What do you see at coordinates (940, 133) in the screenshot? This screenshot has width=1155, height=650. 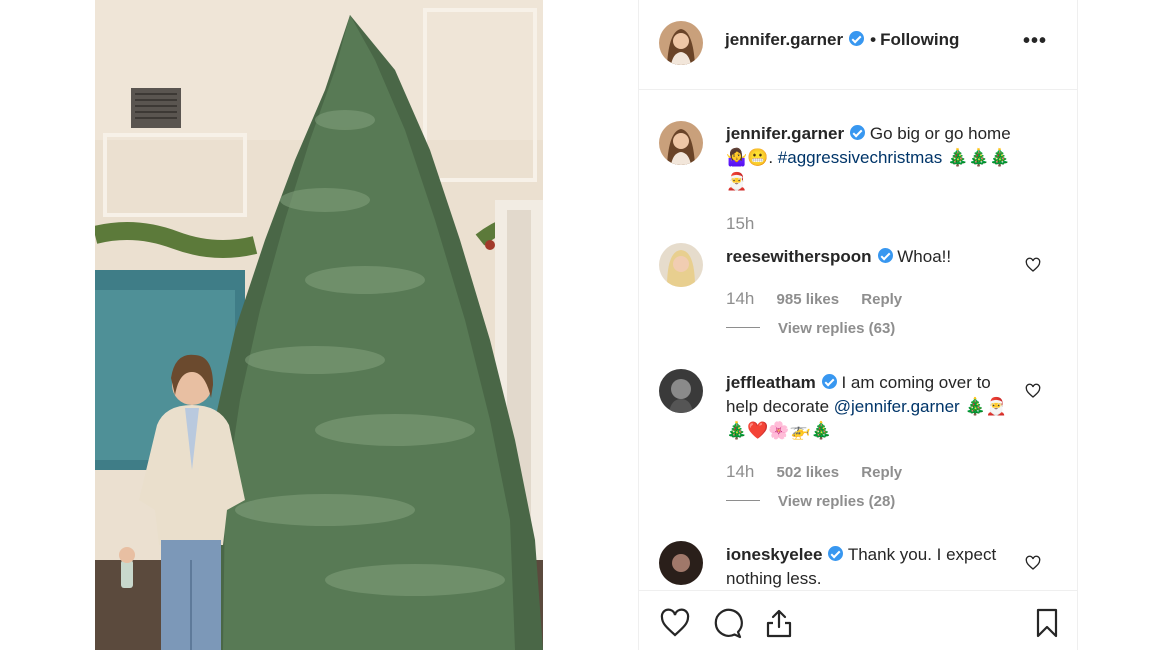 I see `caption-message: Go big or go home` at bounding box center [940, 133].